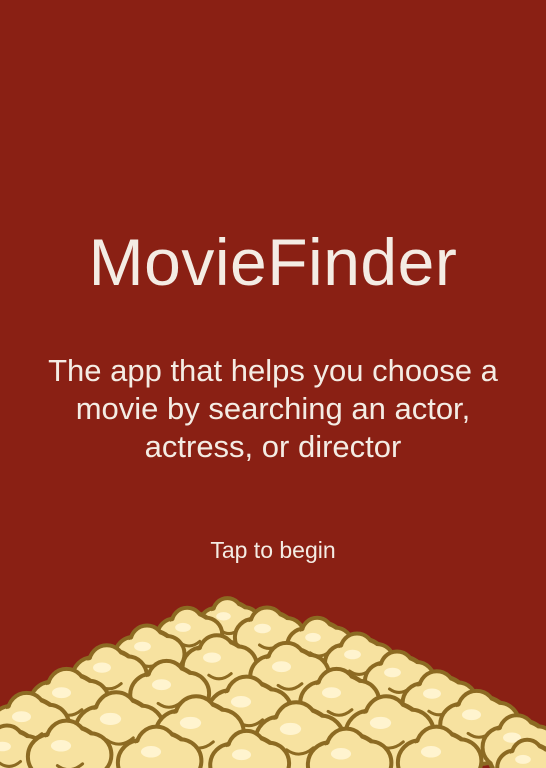 This screenshot has height=768, width=546. What do you see at coordinates (273, 262) in the screenshot?
I see `app-title: MovieFinder` at bounding box center [273, 262].